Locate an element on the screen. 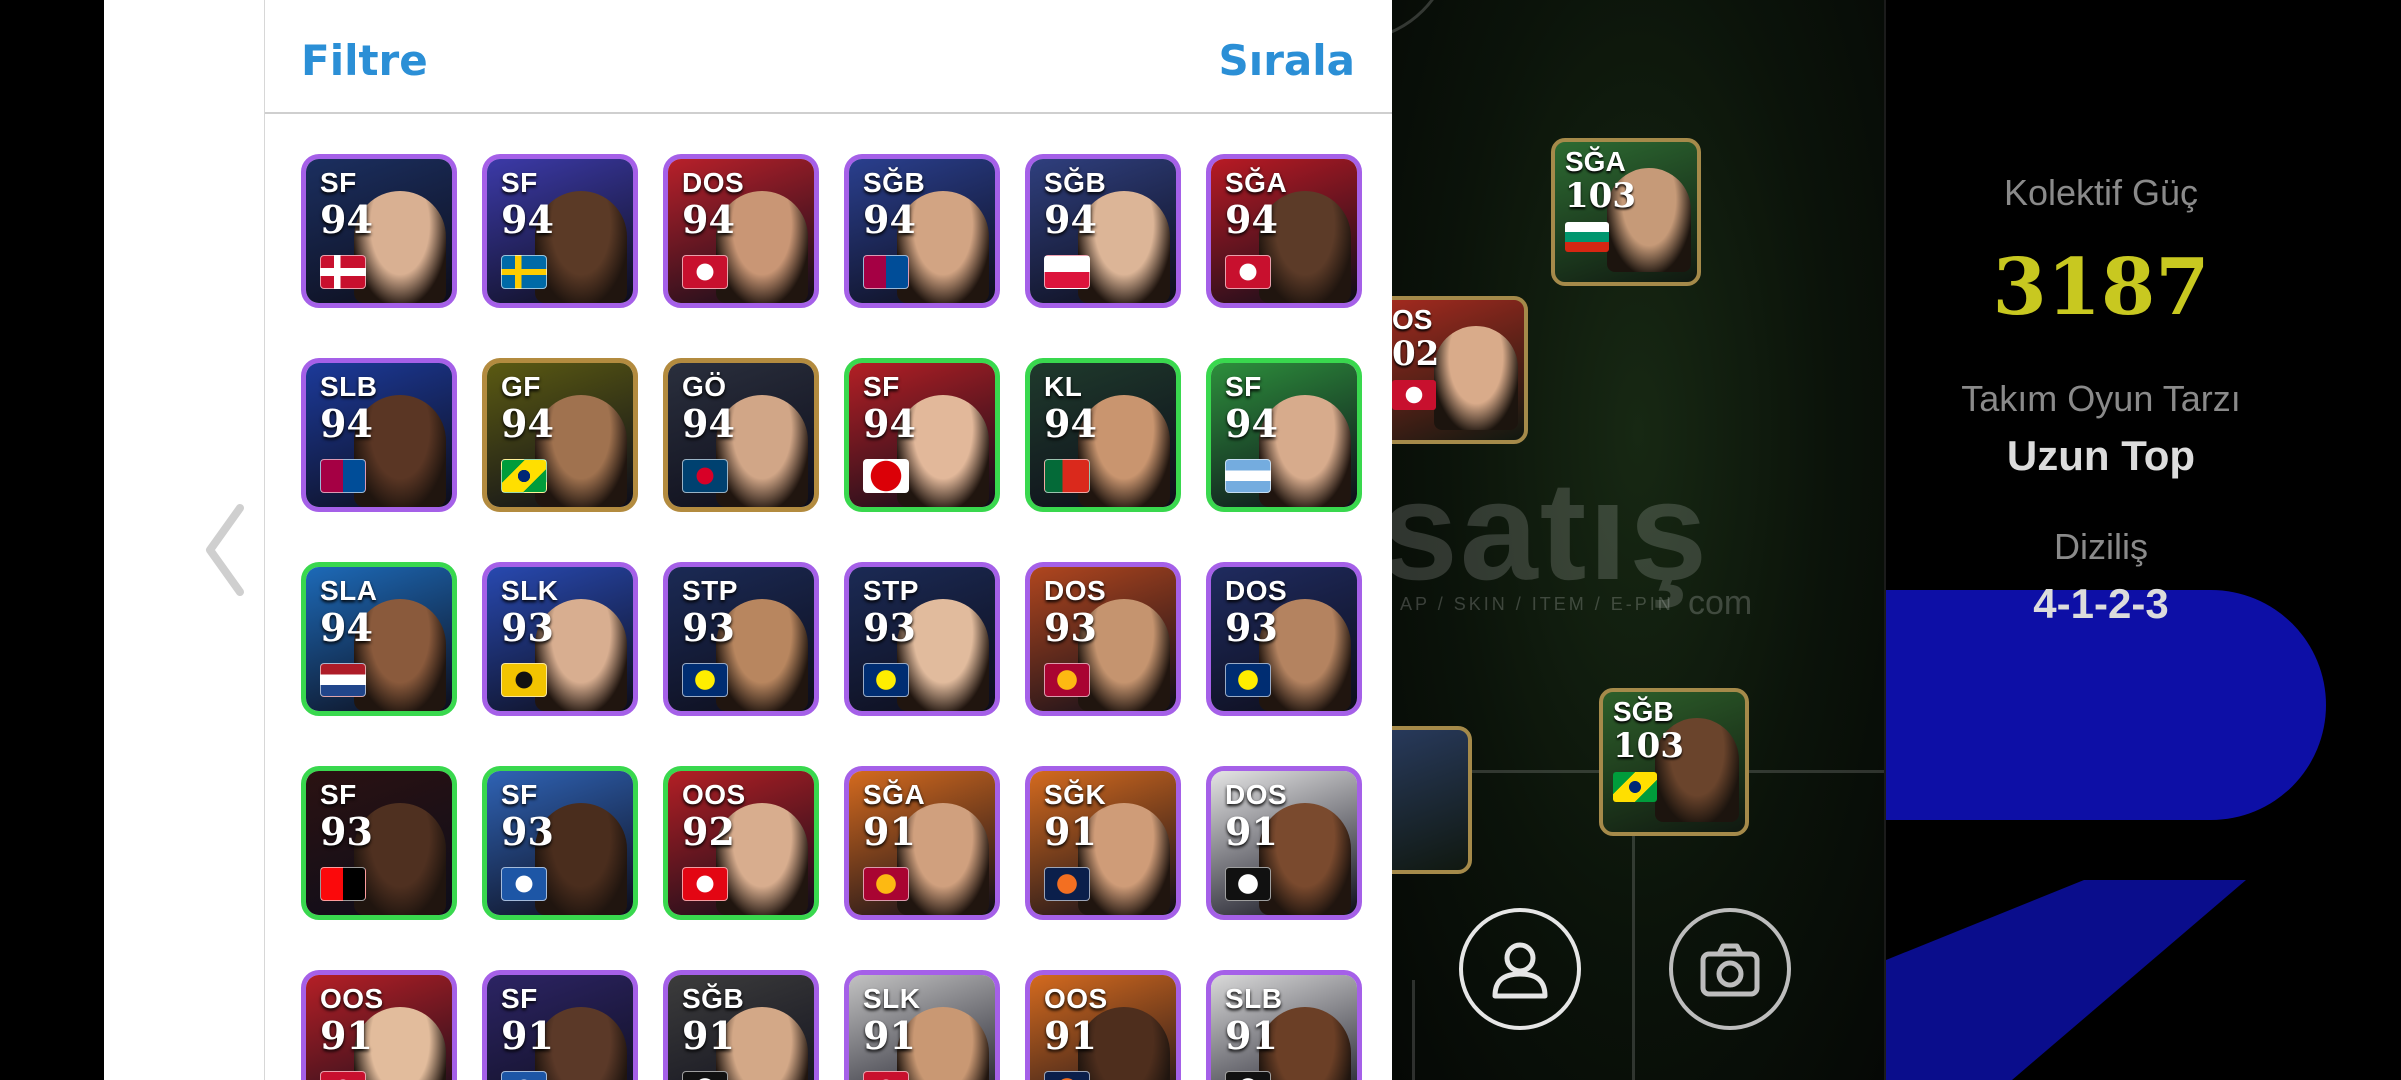 The width and height of the screenshot is (2401, 1080). player-card: SĞB 91 is located at coordinates (741, 1025).